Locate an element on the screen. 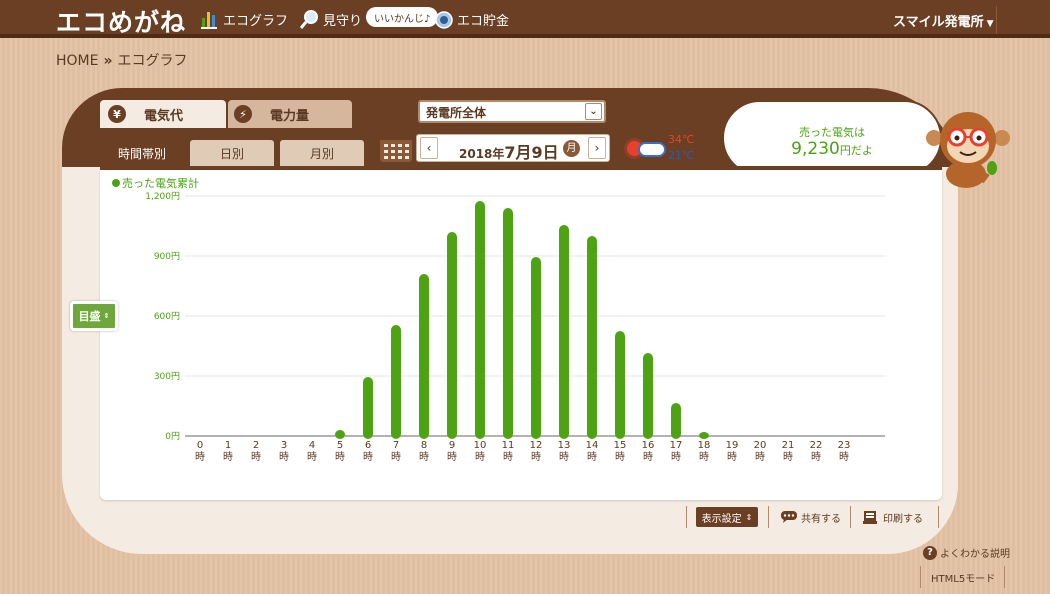 Image resolution: width=1050 pixels, height=594 pixels. x-tick-label: 19 is located at coordinates (732, 445).